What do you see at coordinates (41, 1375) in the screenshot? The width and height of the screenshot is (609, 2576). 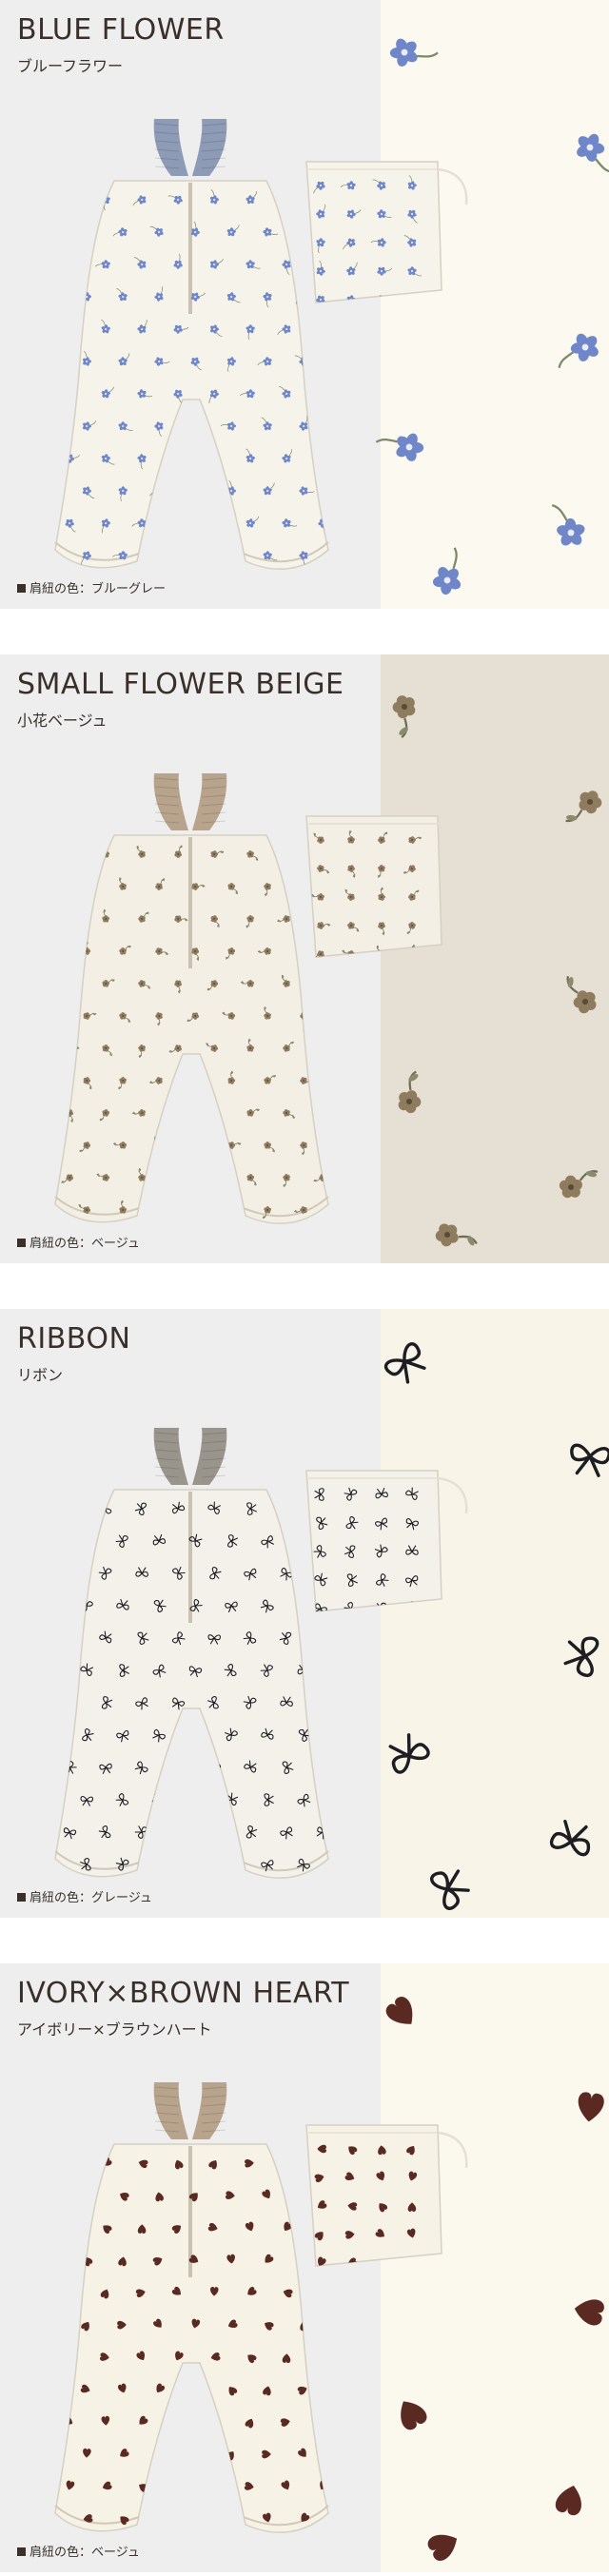 I see `variant-subtitle: リボン` at bounding box center [41, 1375].